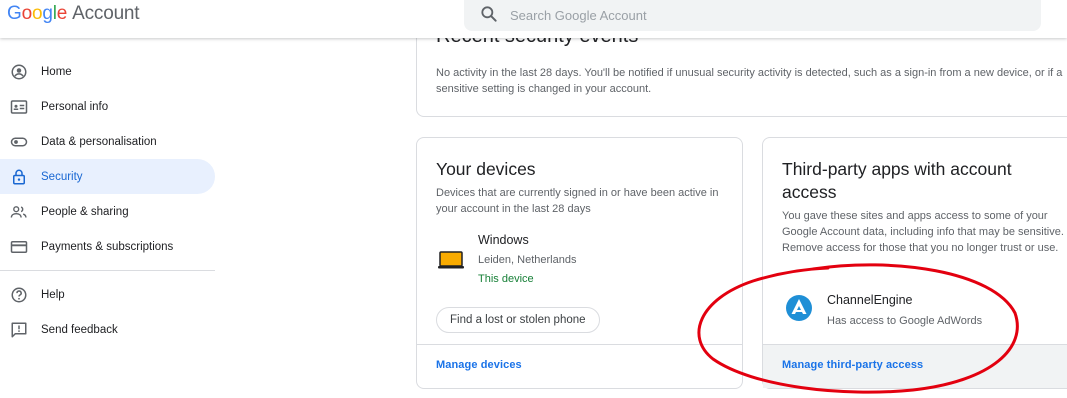 The width and height of the screenshot is (1067, 398). I want to click on lock-icon, so click(19, 177).